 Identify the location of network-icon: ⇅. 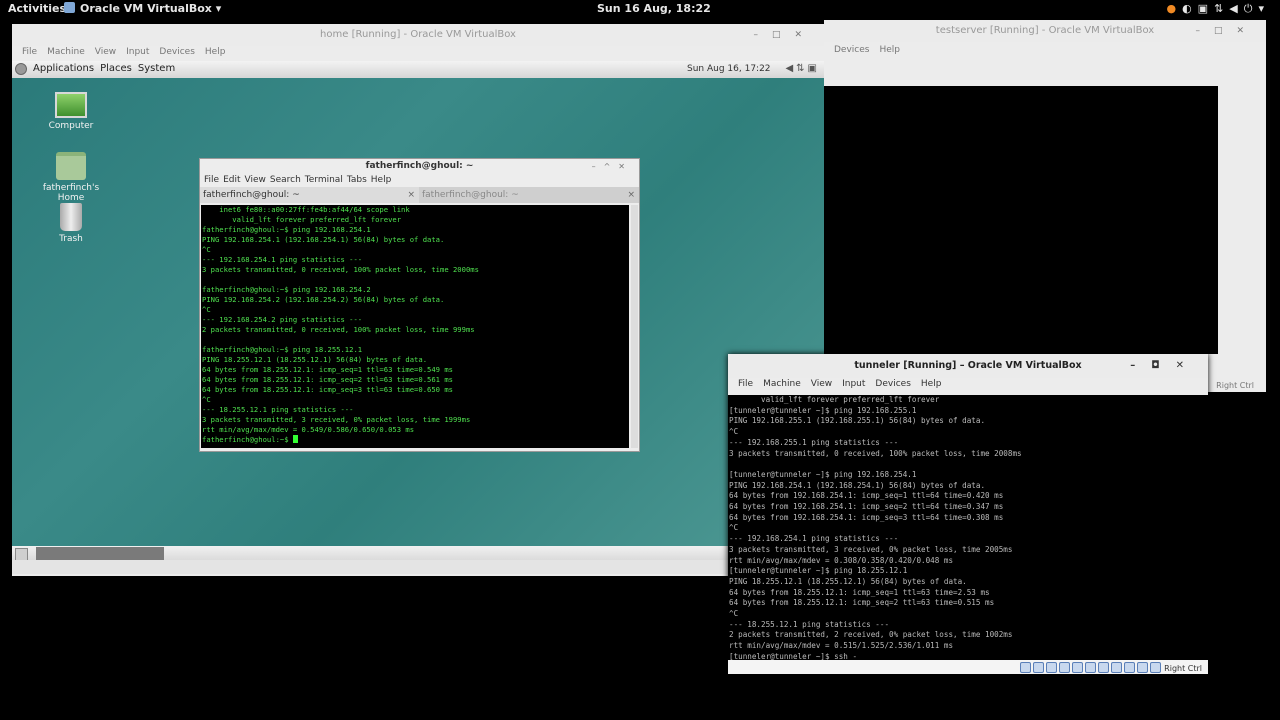
(1221, 8).